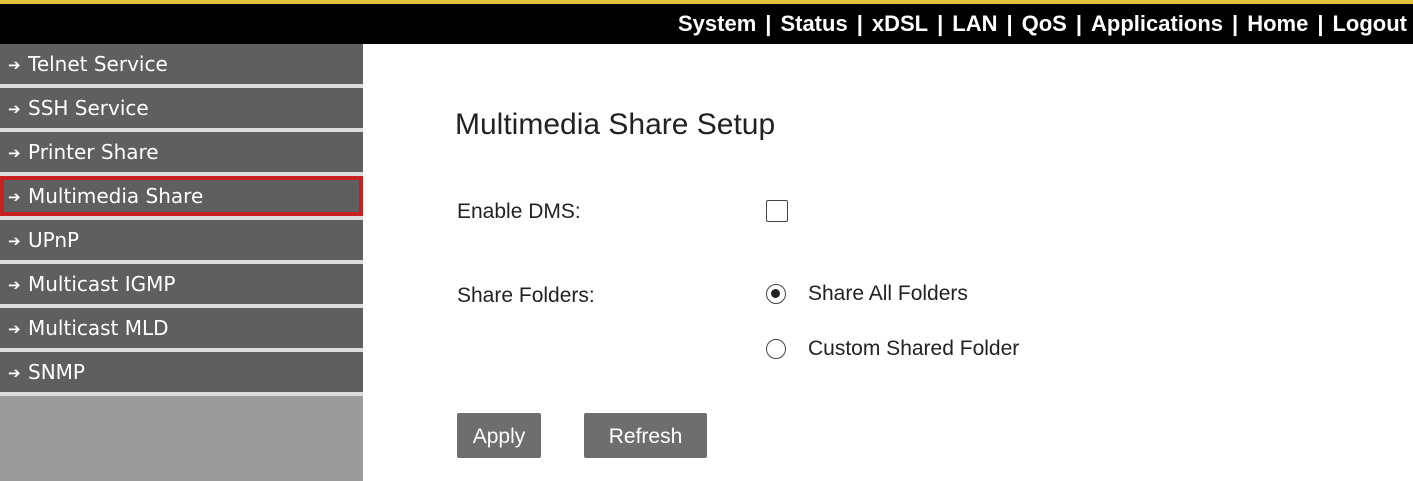 The image size is (1413, 481). Describe the element at coordinates (1369, 23) in the screenshot. I see `nav-link-logout: Logout` at that location.